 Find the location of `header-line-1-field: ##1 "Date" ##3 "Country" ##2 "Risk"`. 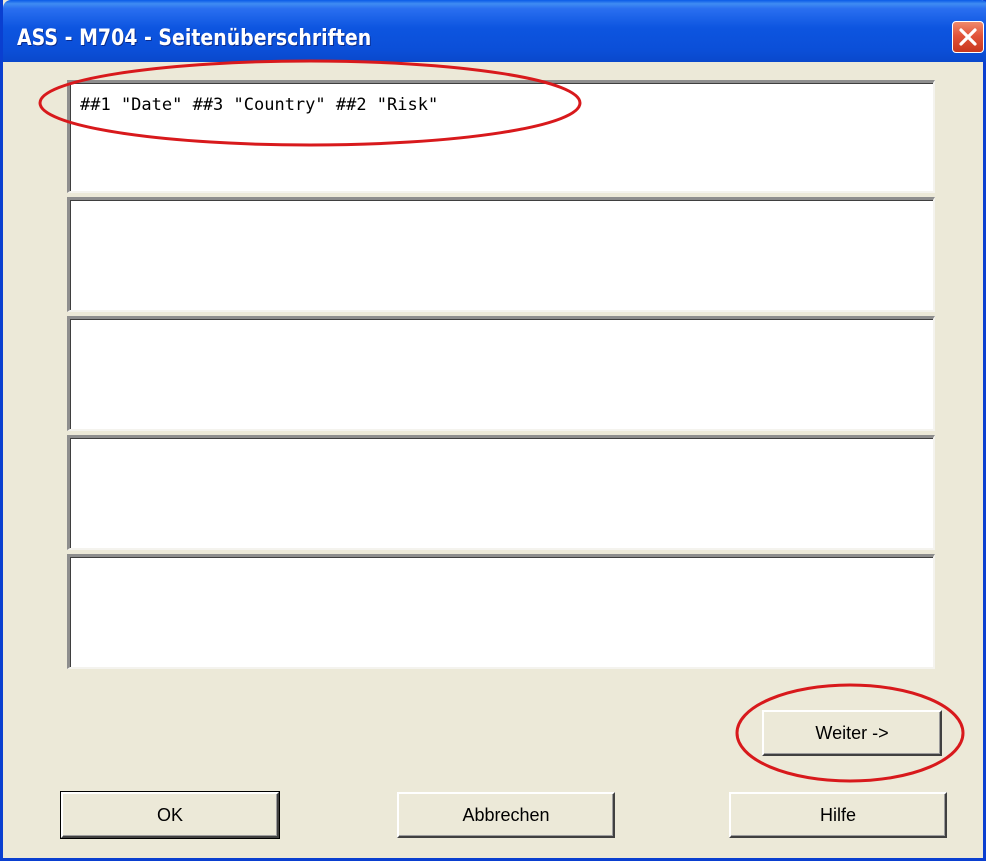

header-line-1-field: ##1 "Date" ##3 "Country" ##2 "Risk" is located at coordinates (501, 136).